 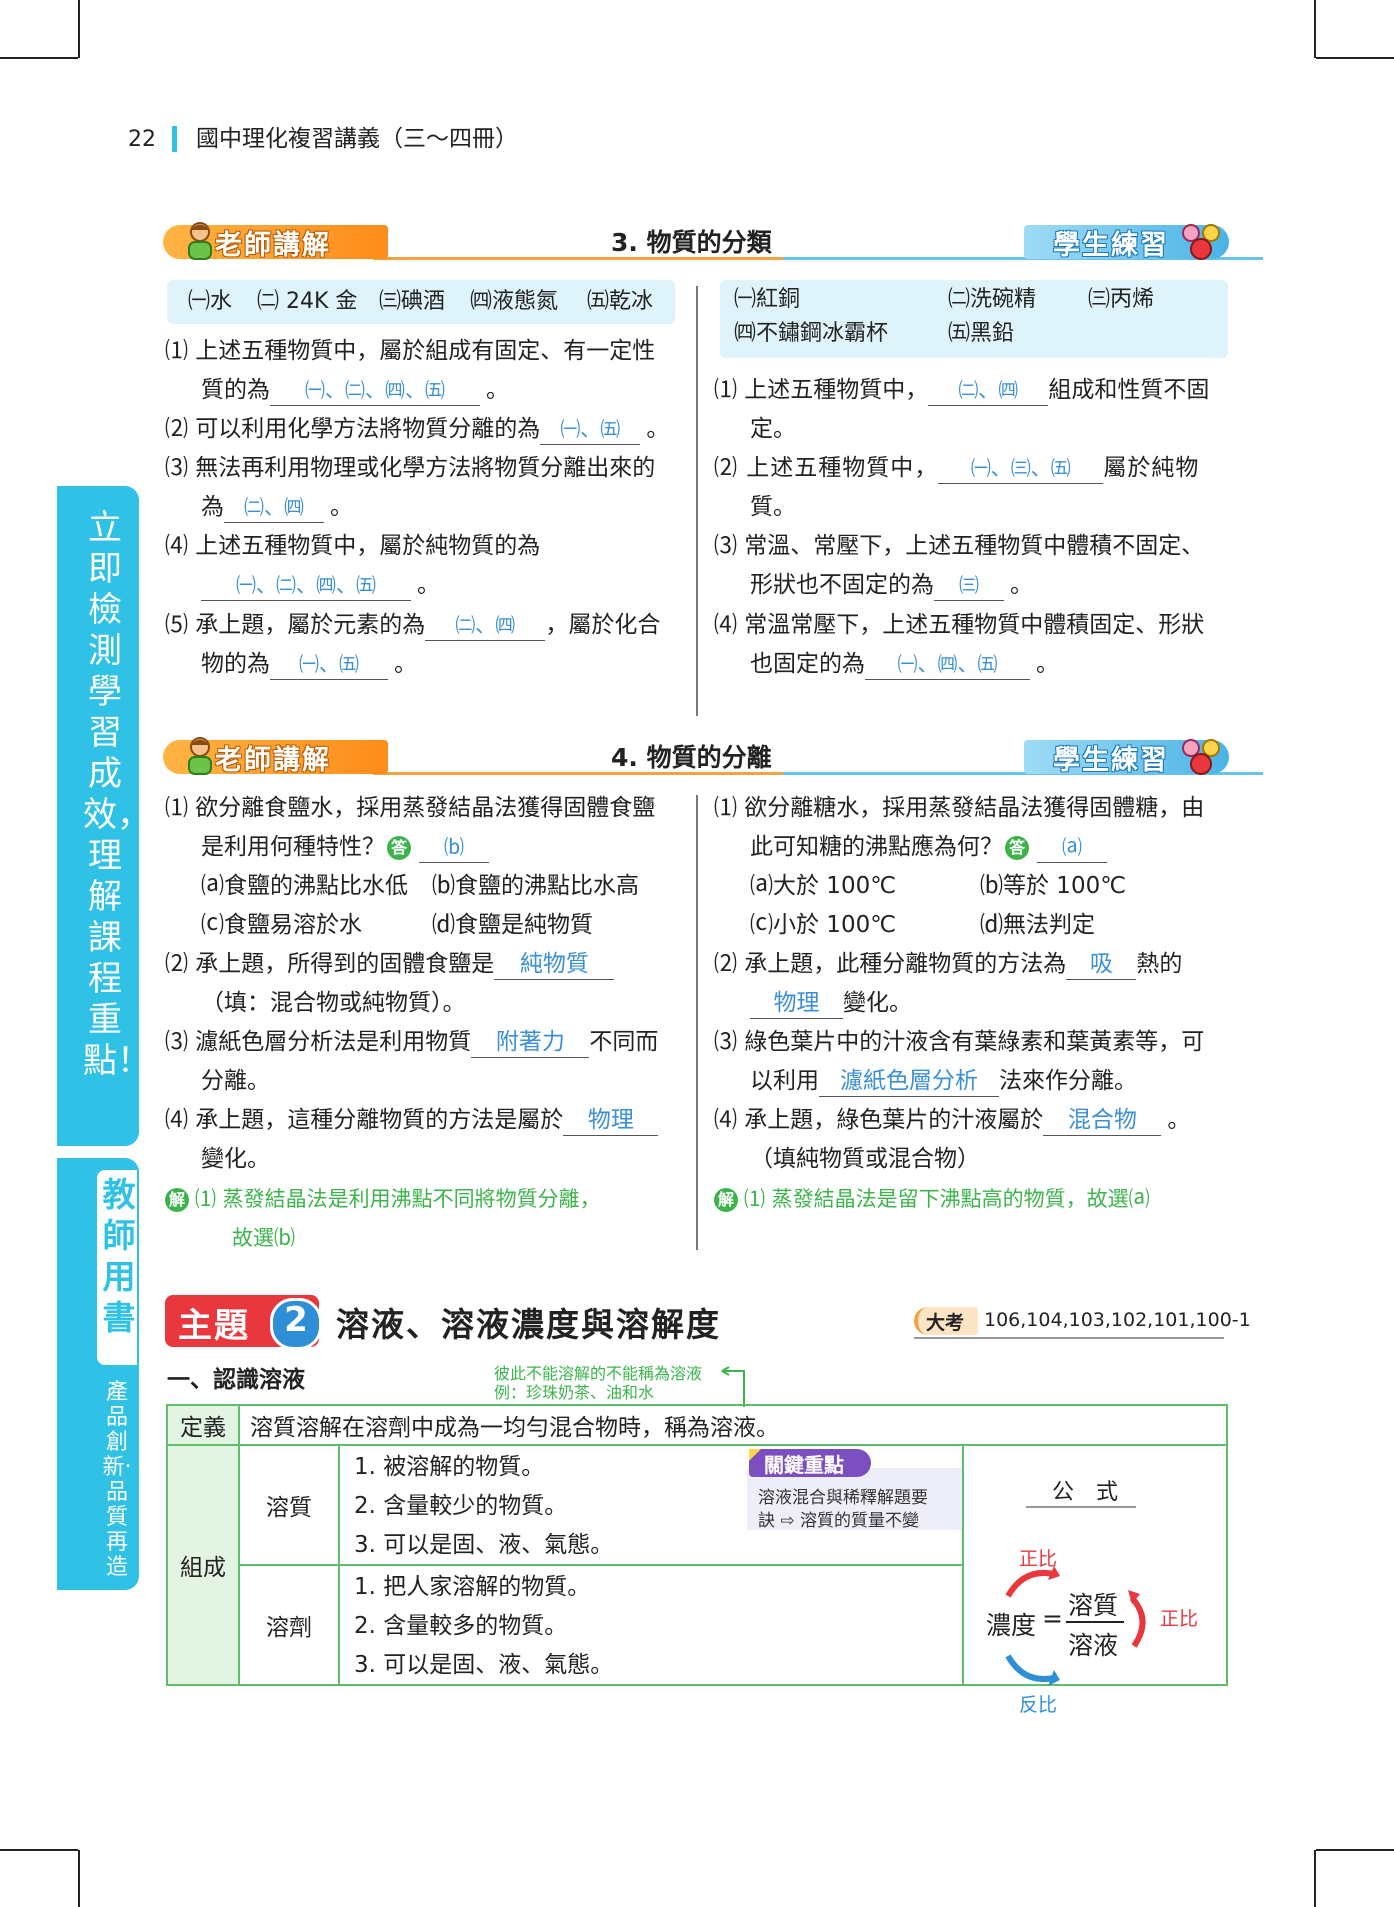 I want to click on solute-item-1: 1. 被溶解的物質。, so click(x=449, y=1467).